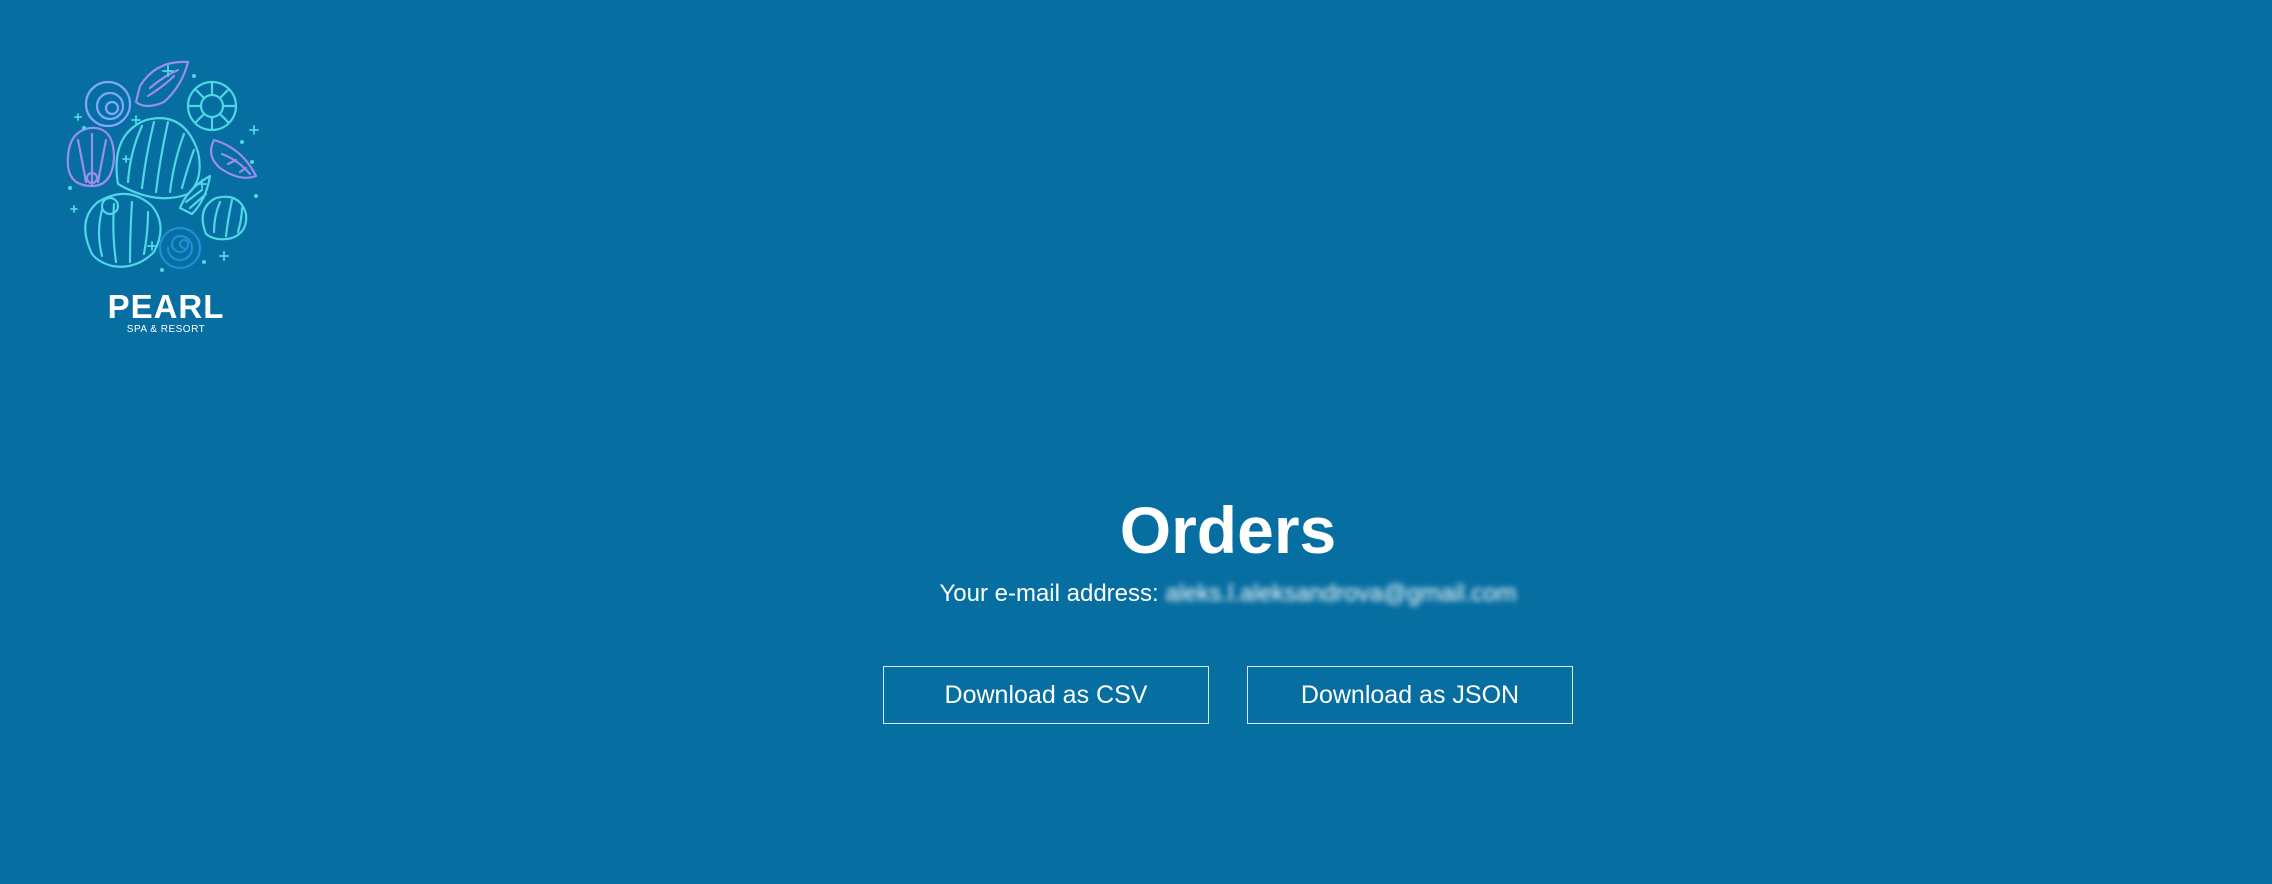 The width and height of the screenshot is (2272, 884). Describe the element at coordinates (1228, 530) in the screenshot. I see `page-title: Orders` at that location.